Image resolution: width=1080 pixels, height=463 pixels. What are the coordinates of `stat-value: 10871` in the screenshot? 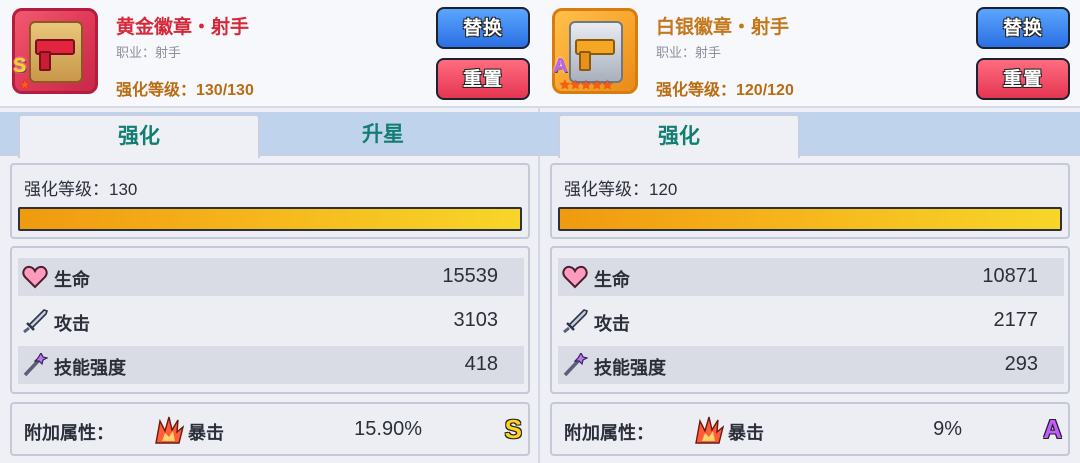 It's located at (1010, 276).